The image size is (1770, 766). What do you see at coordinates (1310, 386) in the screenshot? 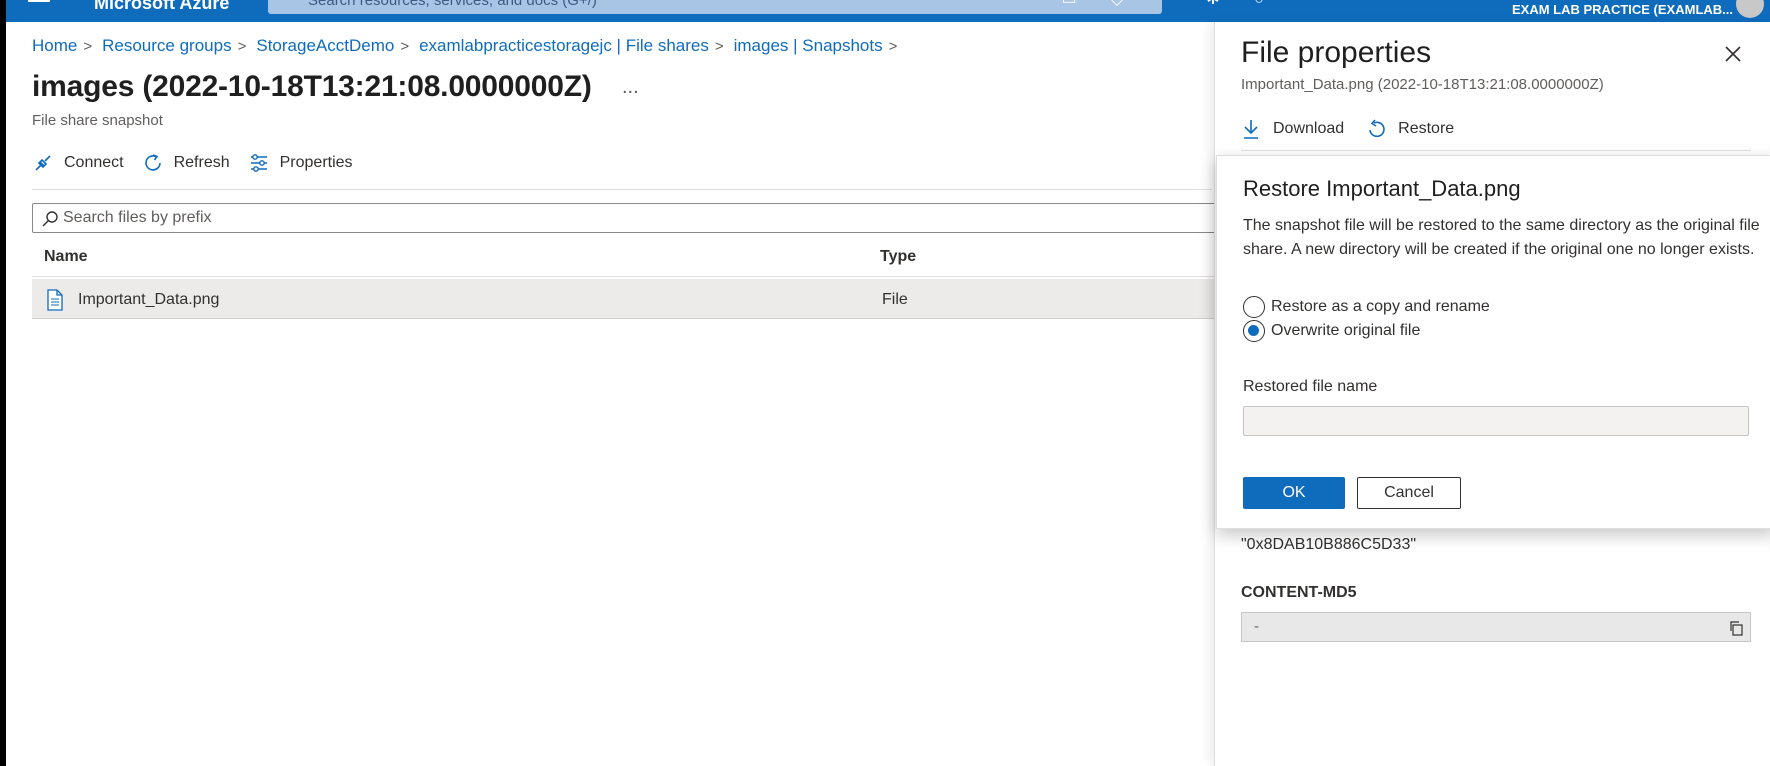
I see `restored-file-name-label: Restored file name` at bounding box center [1310, 386].